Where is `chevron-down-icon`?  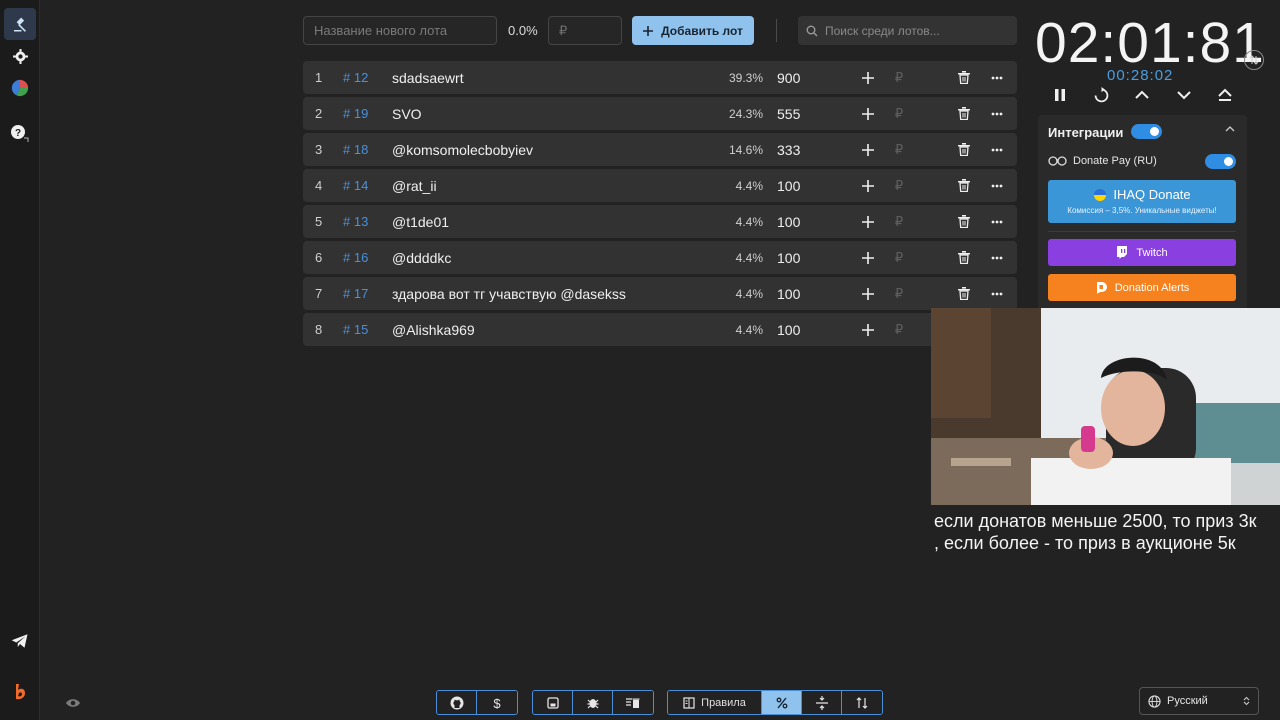
chevron-down-icon is located at coordinates (1184, 95).